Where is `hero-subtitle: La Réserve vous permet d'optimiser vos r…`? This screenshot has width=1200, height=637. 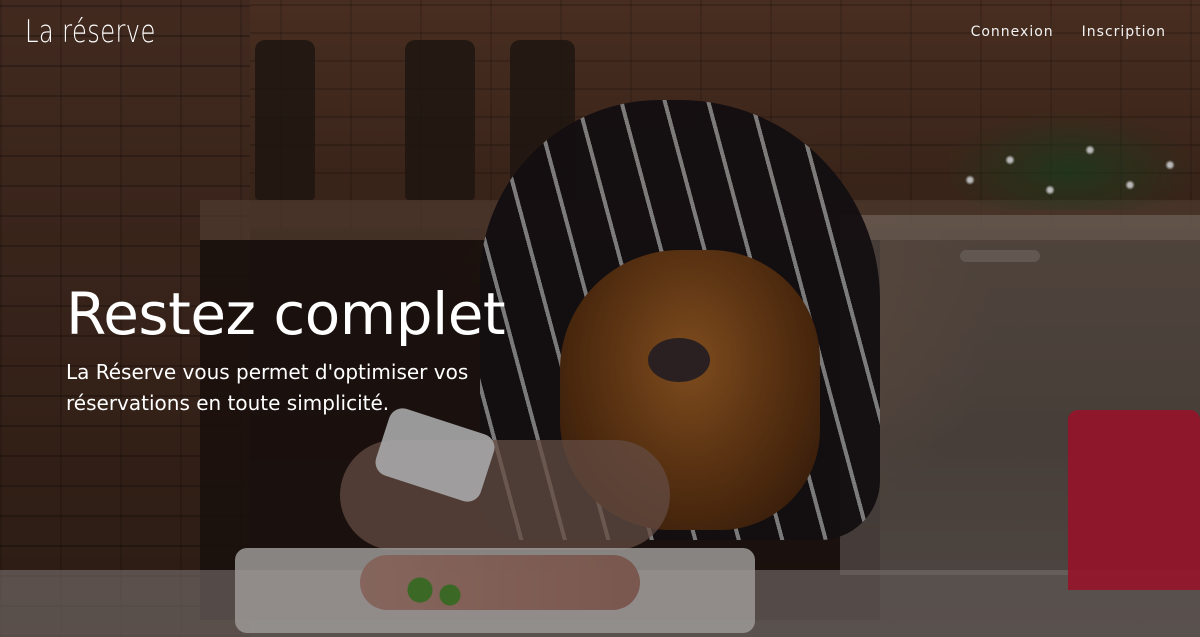
hero-subtitle: La Réserve vous permet d'optimiser vos r… is located at coordinates (267, 387).